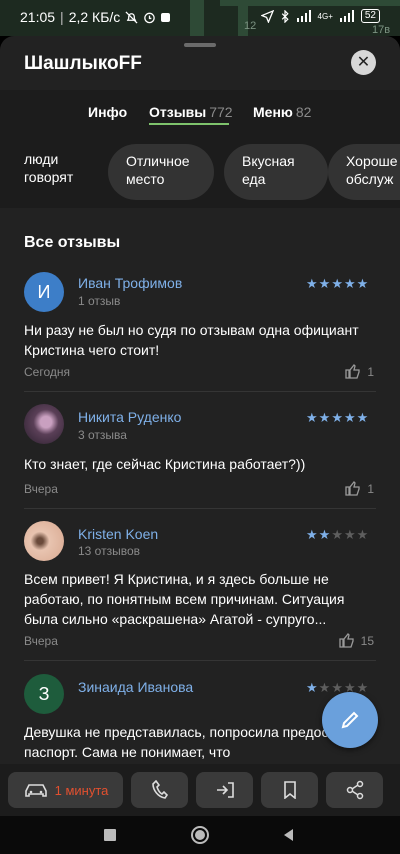 This screenshot has width=400, height=854. I want to click on reviewer-name: Kristen Koen, so click(118, 534).